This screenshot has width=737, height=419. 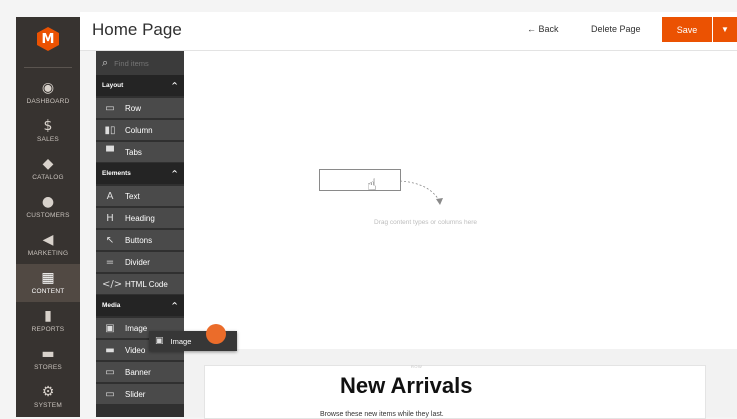 I want to click on nav-item-stores: ▬ STORES, so click(x=48, y=359).